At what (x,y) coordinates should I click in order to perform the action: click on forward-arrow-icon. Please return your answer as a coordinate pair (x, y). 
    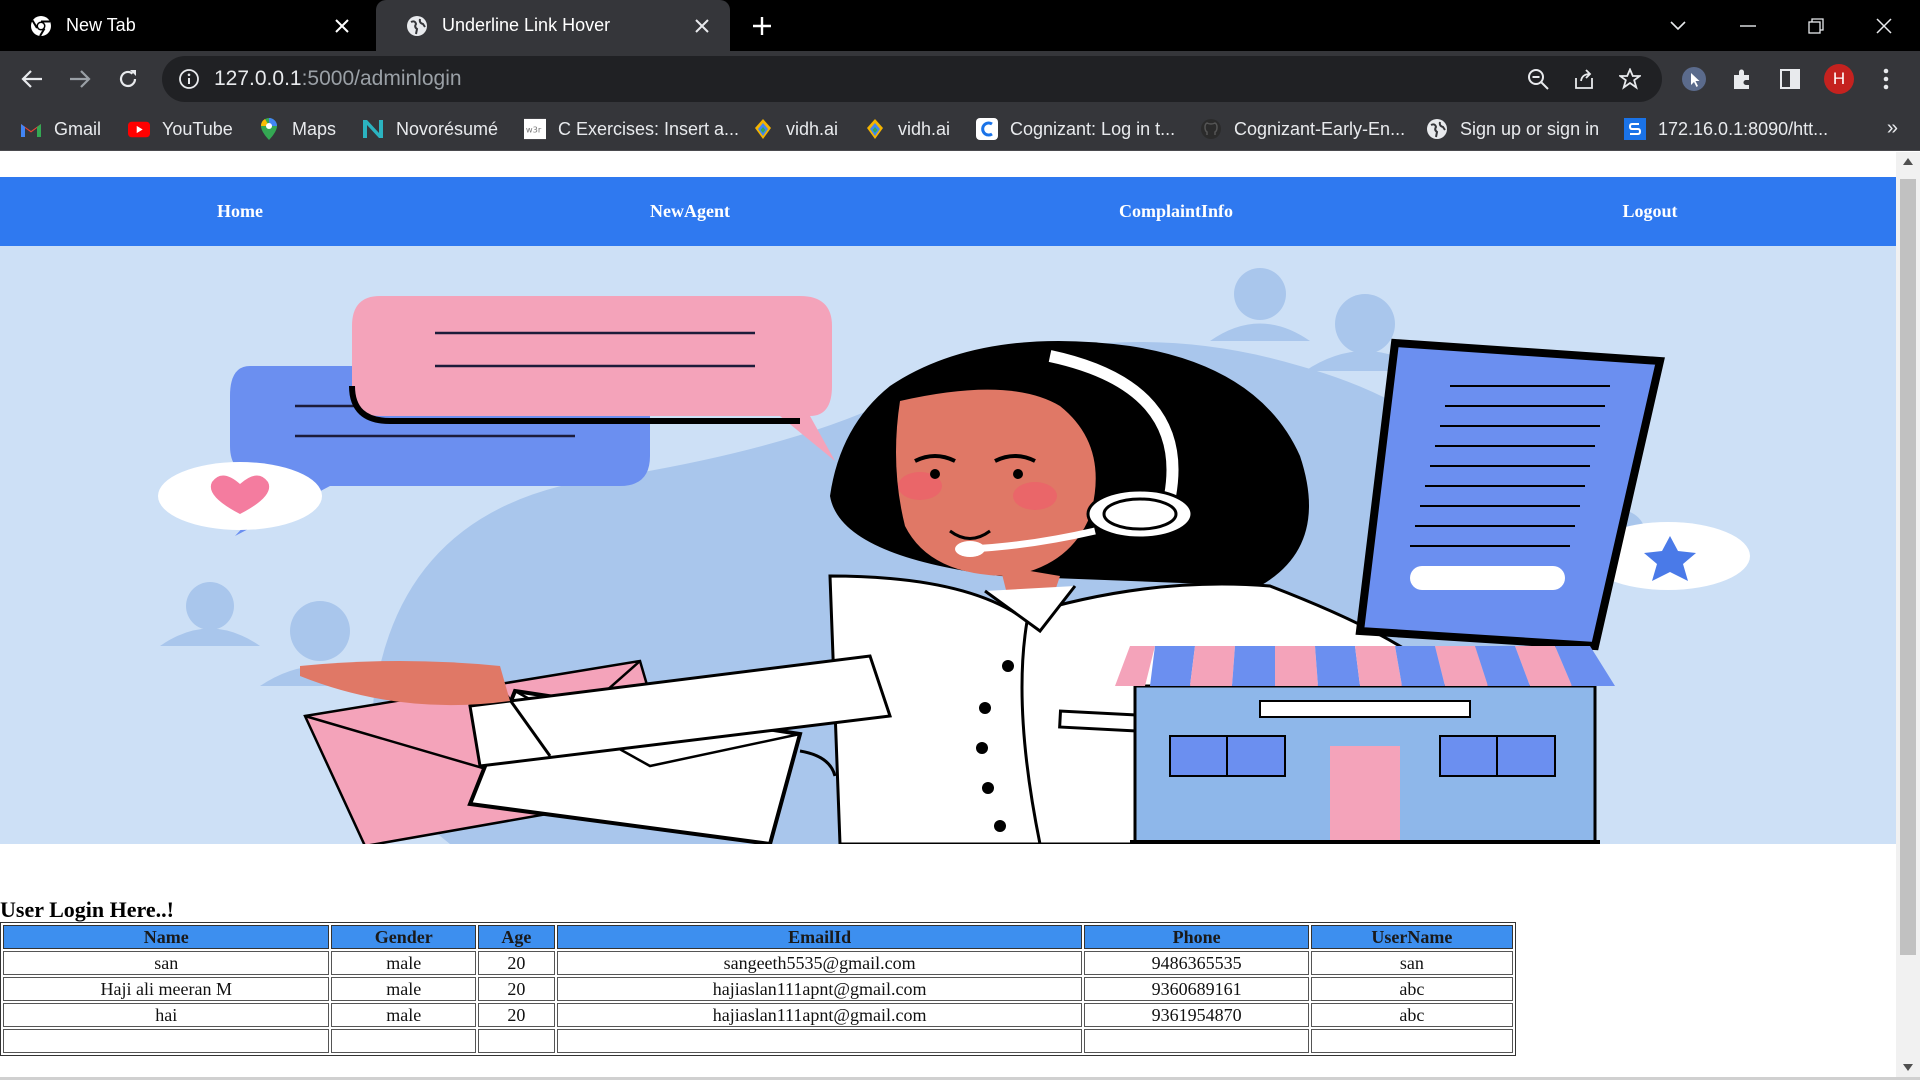
    Looking at the image, I should click on (80, 79).